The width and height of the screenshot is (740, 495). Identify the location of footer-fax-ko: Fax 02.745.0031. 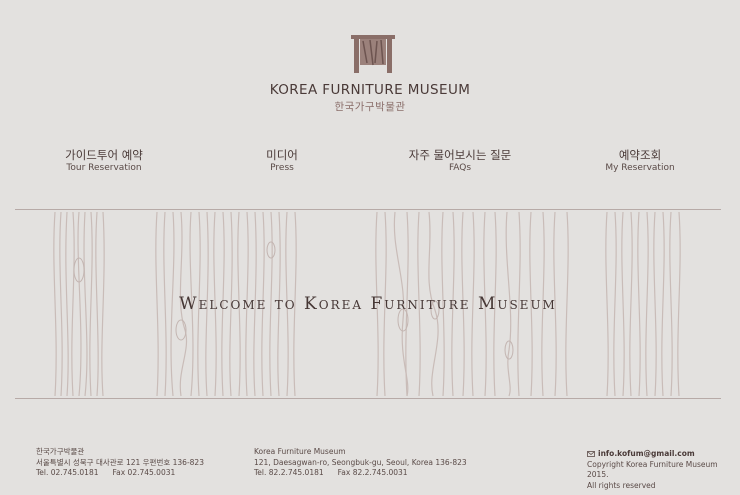
(144, 472).